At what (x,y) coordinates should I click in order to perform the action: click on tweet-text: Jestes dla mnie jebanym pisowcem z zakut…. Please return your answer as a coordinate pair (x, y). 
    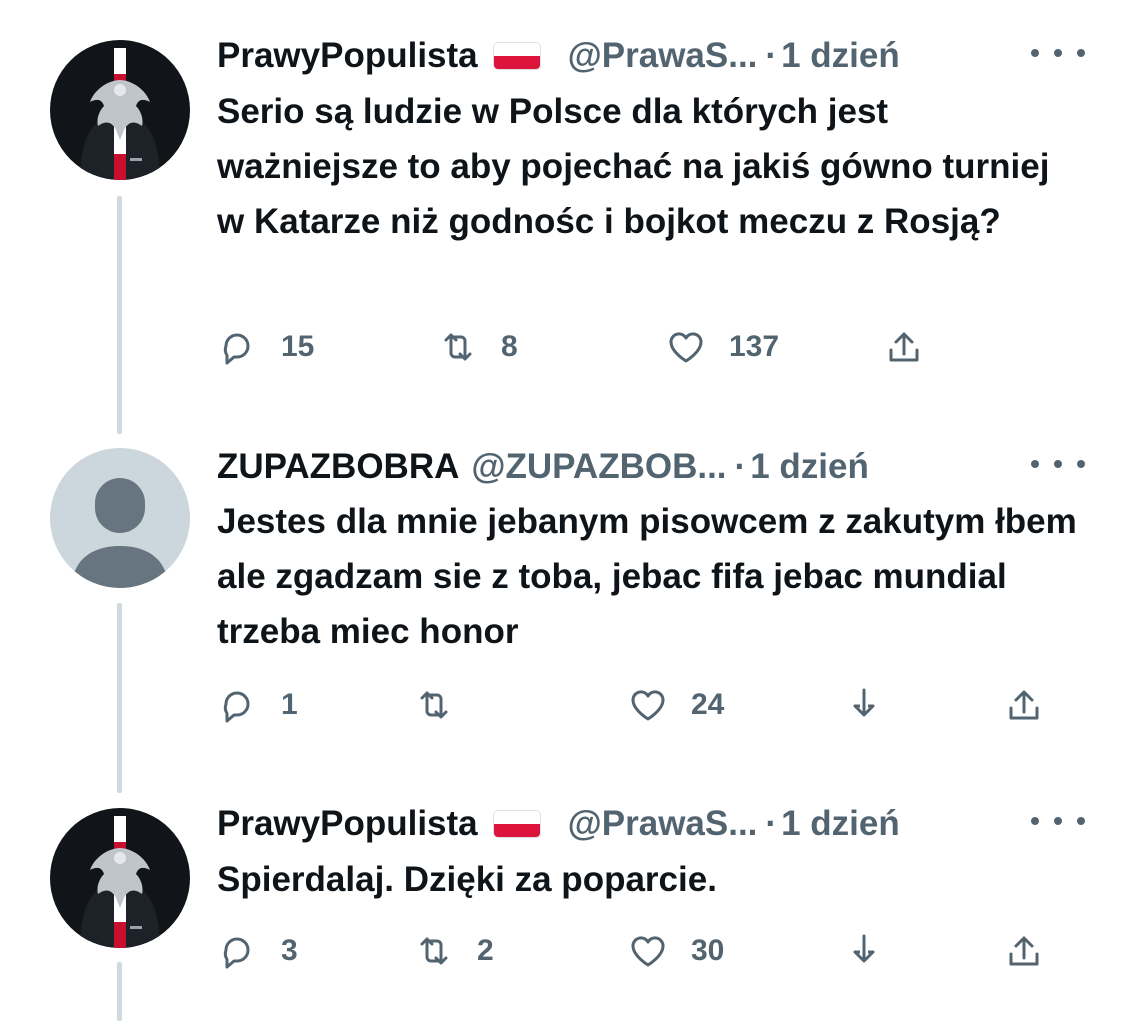
    Looking at the image, I should click on (647, 576).